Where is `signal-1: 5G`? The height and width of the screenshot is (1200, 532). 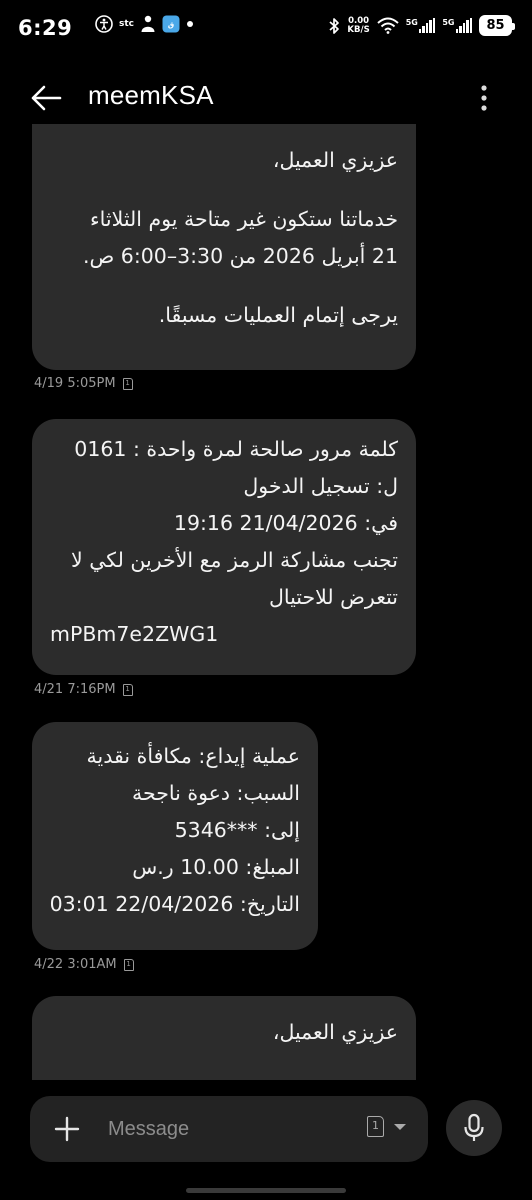 signal-1: 5G is located at coordinates (421, 25).